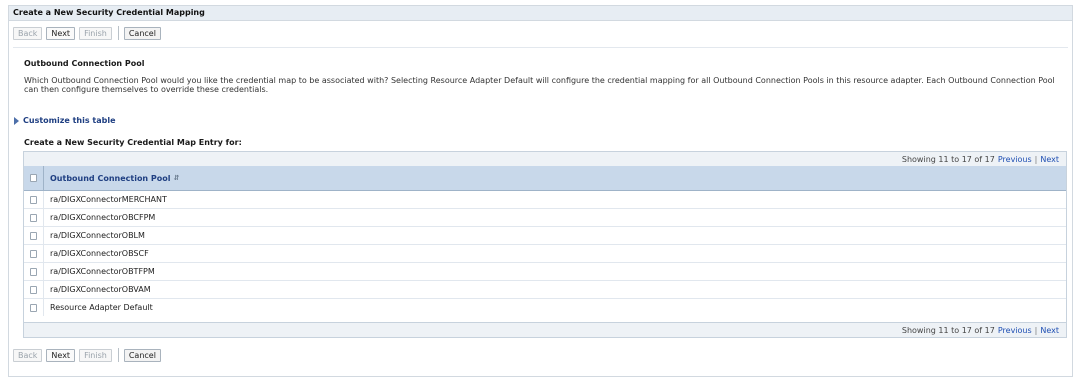  What do you see at coordinates (103, 217) in the screenshot?
I see `pool-name: ra/DIGXConnectorOBCFPM` at bounding box center [103, 217].